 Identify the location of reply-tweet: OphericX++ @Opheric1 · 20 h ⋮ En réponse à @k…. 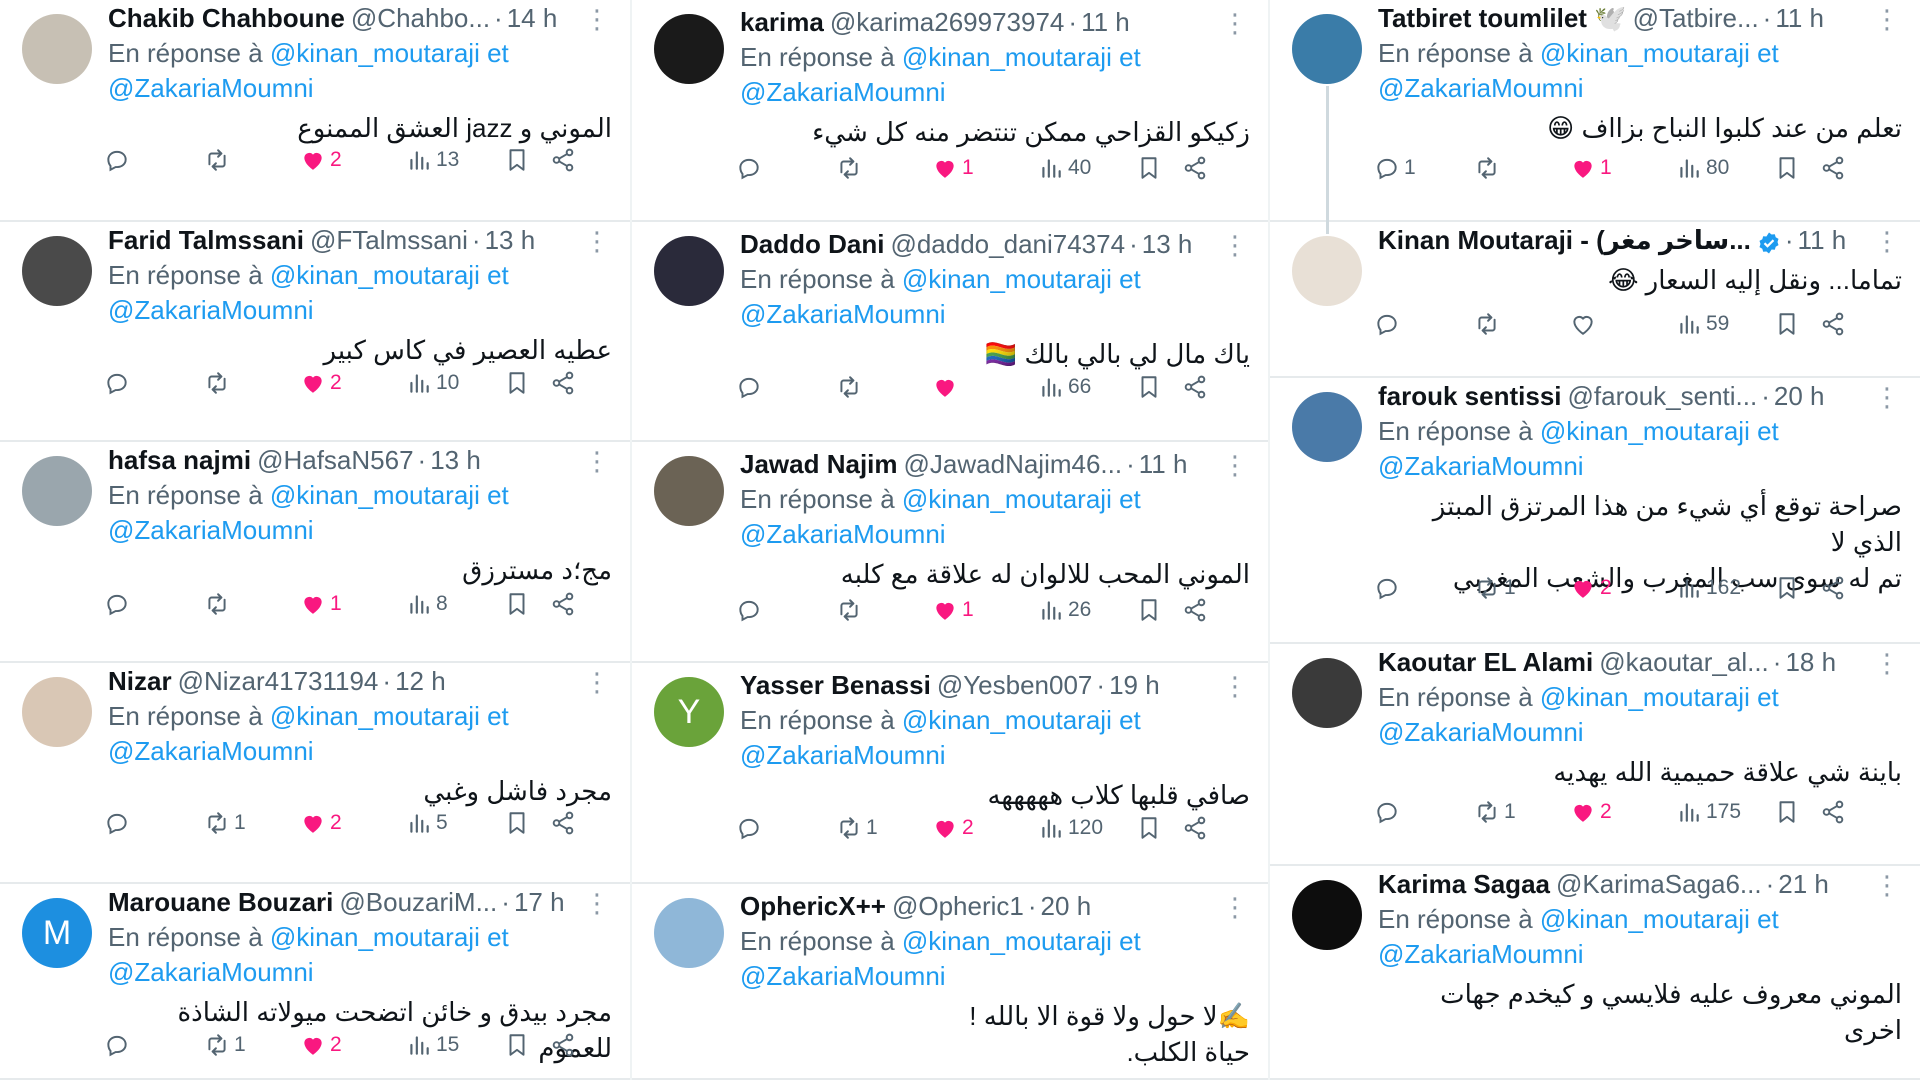
(950, 982).